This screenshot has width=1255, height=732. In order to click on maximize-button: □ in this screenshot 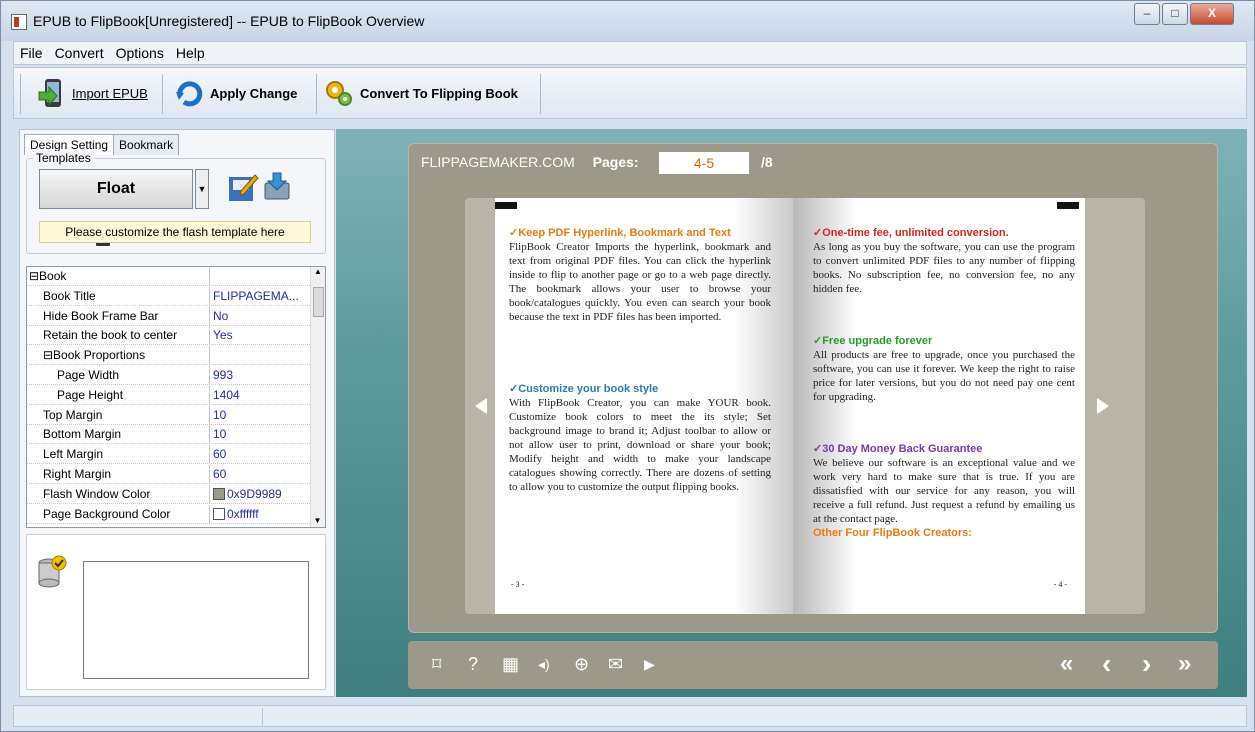, I will do `click(1175, 14)`.